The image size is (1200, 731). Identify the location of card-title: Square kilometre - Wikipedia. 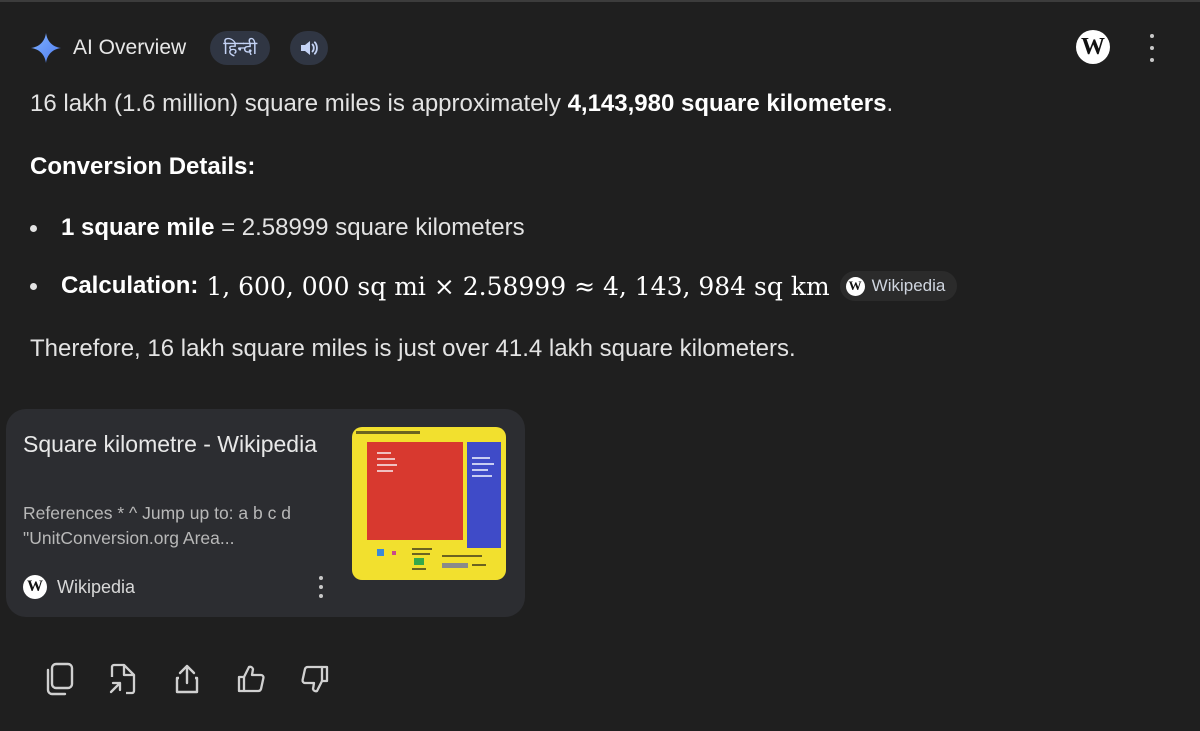
(173, 444).